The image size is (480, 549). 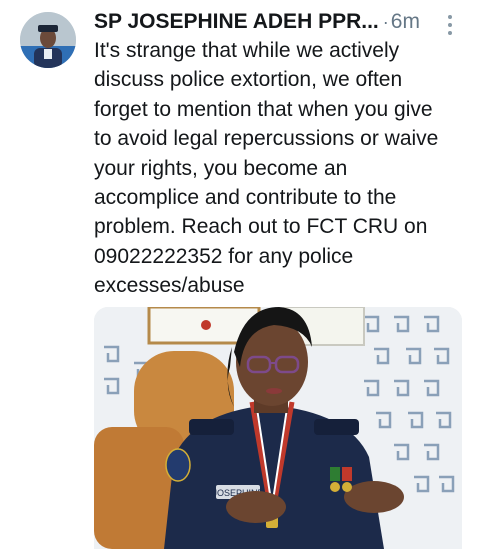 What do you see at coordinates (48, 40) in the screenshot?
I see `avatar` at bounding box center [48, 40].